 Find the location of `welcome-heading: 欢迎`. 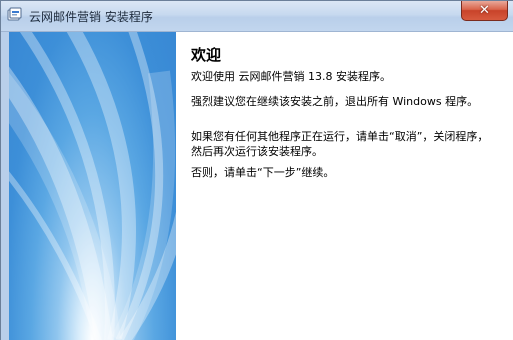

welcome-heading: 欢迎 is located at coordinates (206, 55).